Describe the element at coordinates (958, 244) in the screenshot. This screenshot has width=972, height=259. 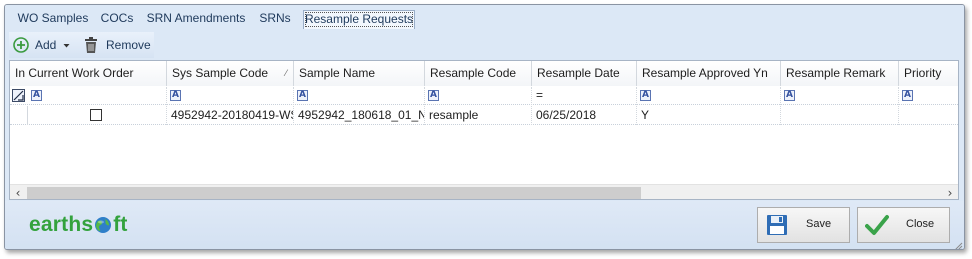
I see `resize-grip-icon` at that location.